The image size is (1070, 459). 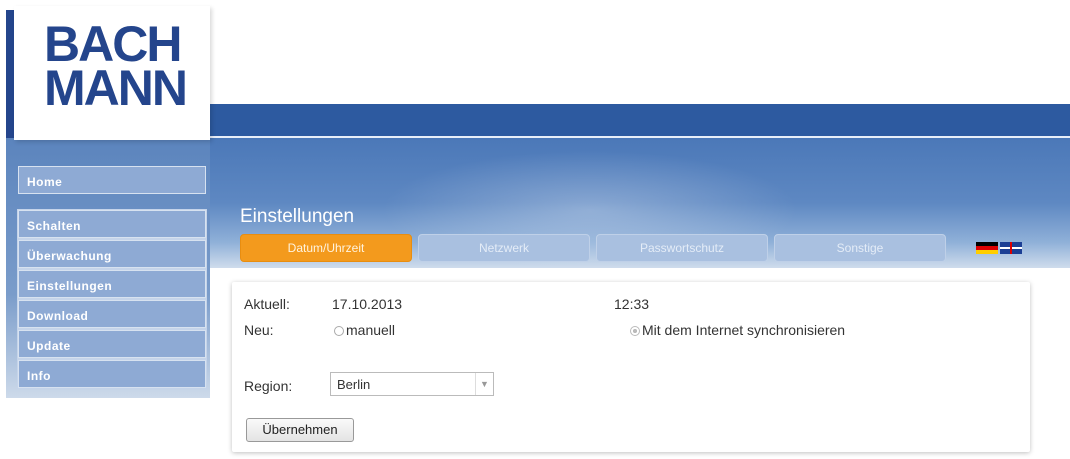 What do you see at coordinates (112, 284) in the screenshot?
I see `sidebar-item-einstellungen: Einstellungen` at bounding box center [112, 284].